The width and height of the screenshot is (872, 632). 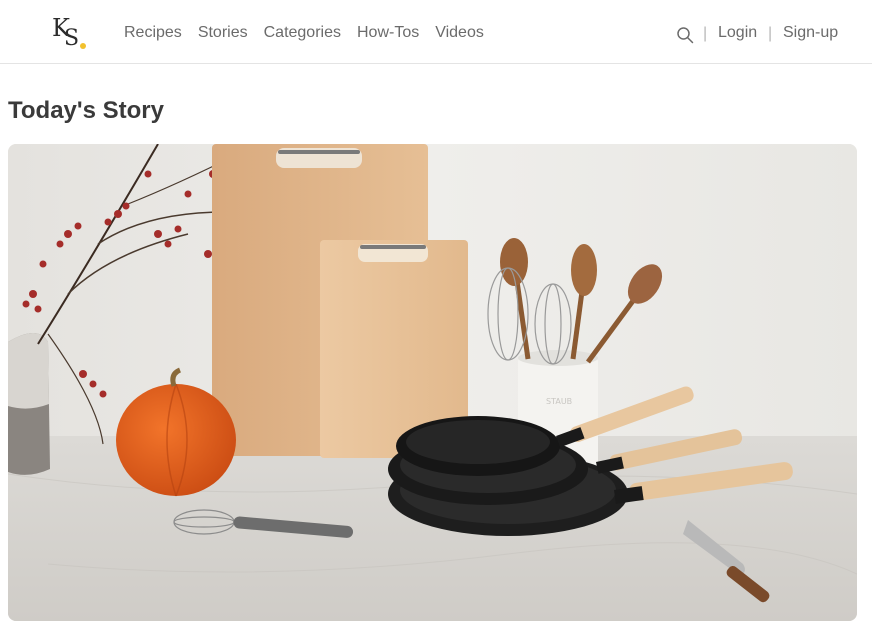 What do you see at coordinates (810, 33) in the screenshot?
I see `signup-link: Sign-up` at bounding box center [810, 33].